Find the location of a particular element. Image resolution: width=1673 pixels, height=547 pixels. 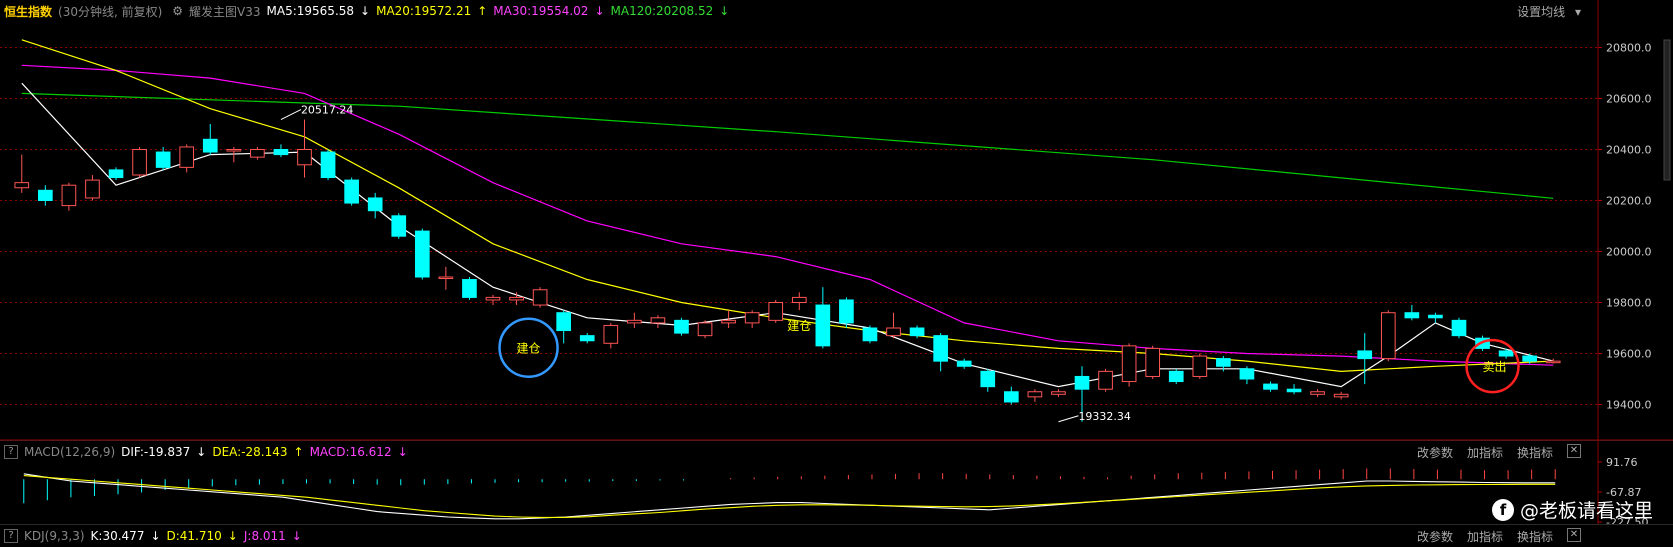

signal-label: 卖出 is located at coordinates (1495, 367).